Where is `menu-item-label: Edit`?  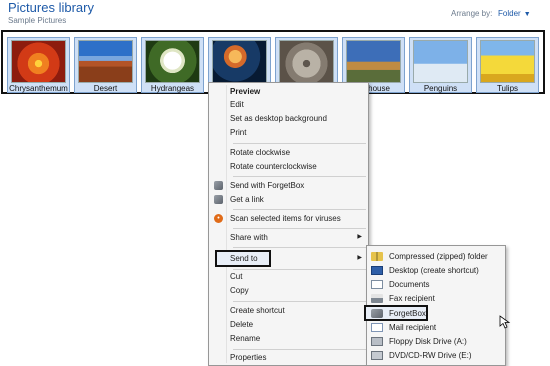 menu-item-label: Edit is located at coordinates (237, 104).